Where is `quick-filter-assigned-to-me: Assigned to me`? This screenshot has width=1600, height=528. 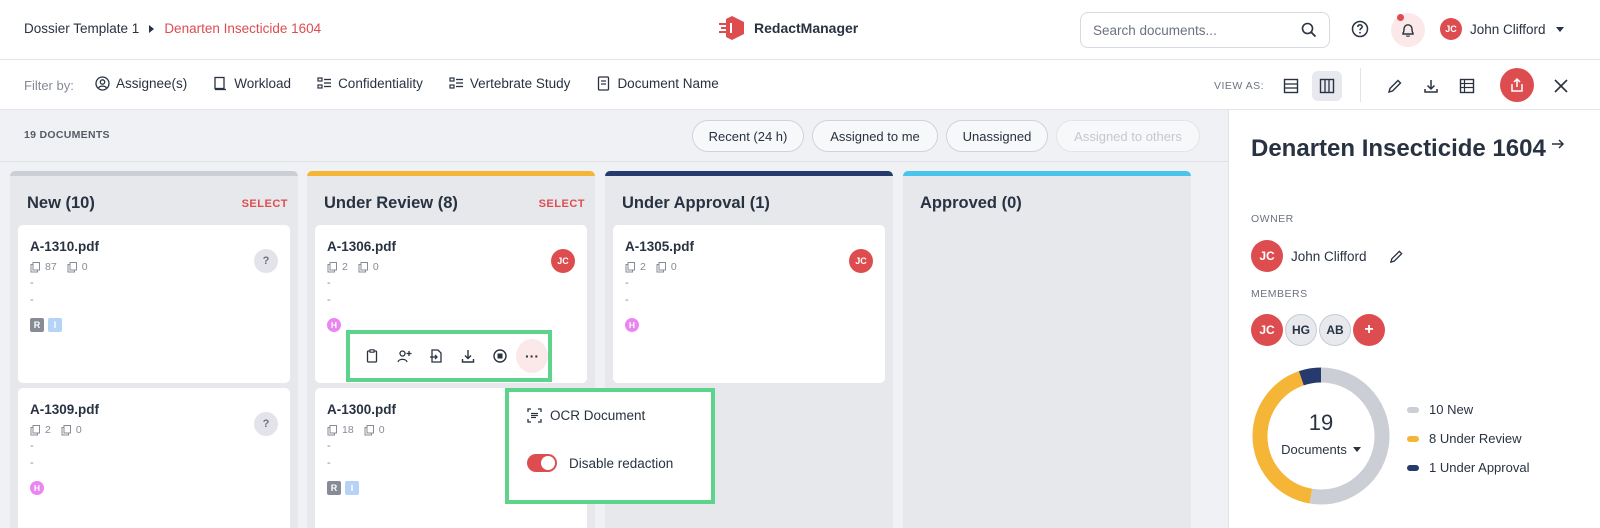 quick-filter-assigned-to-me: Assigned to me is located at coordinates (875, 136).